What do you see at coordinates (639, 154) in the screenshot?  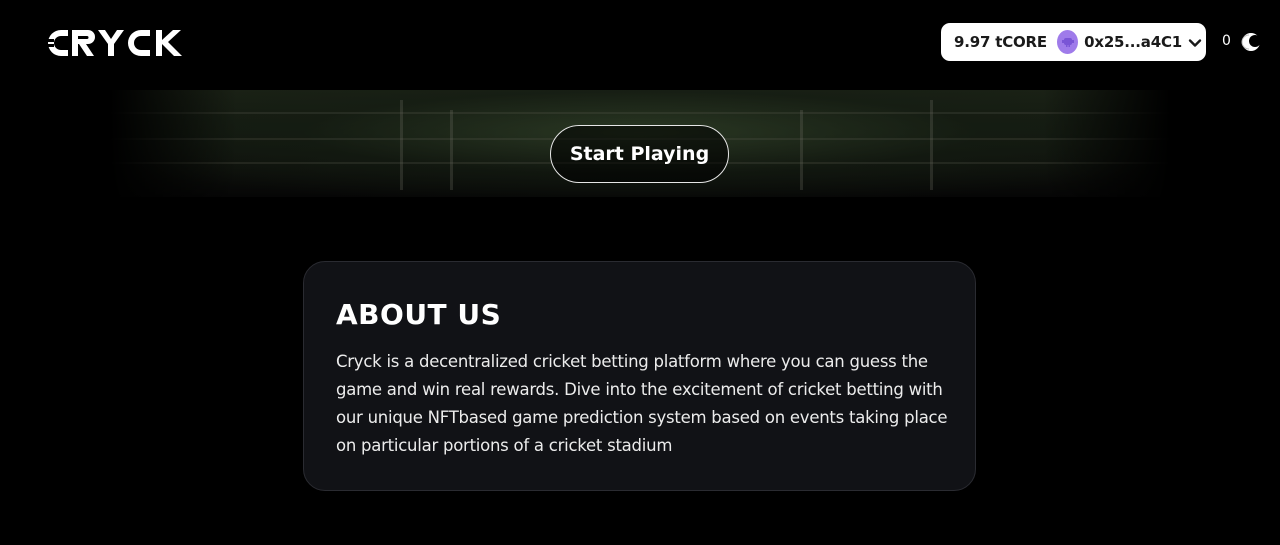 I see `start-playing-button: Start Playing` at bounding box center [639, 154].